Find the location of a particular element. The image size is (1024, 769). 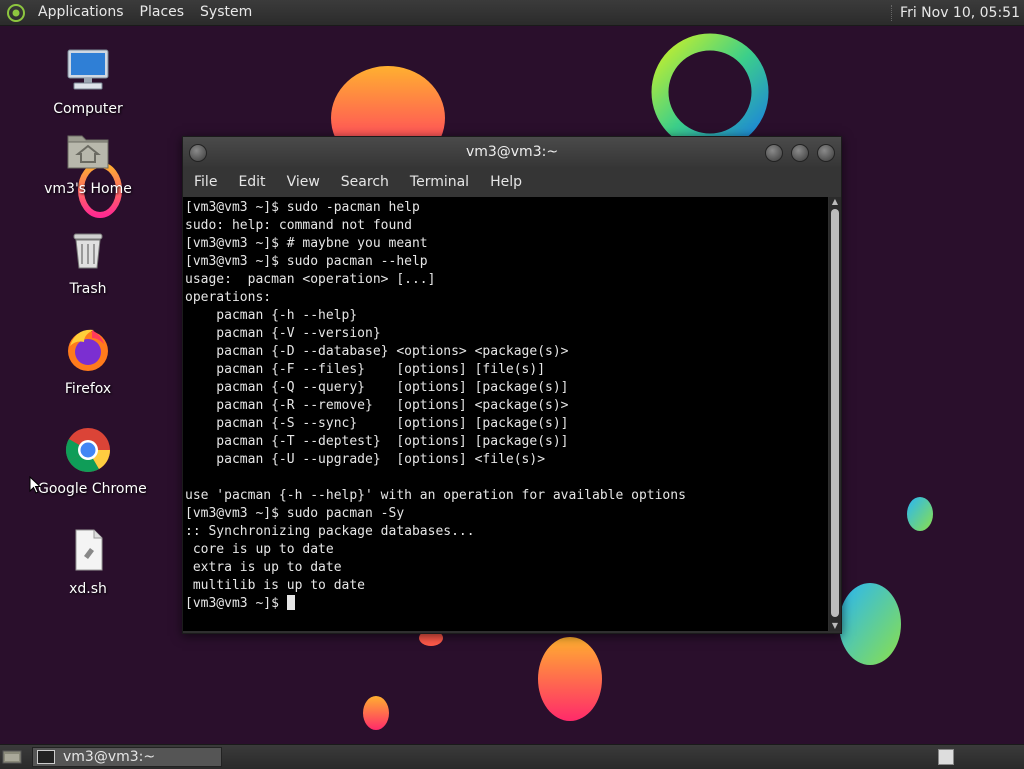

panel-separator is located at coordinates (892, 12).